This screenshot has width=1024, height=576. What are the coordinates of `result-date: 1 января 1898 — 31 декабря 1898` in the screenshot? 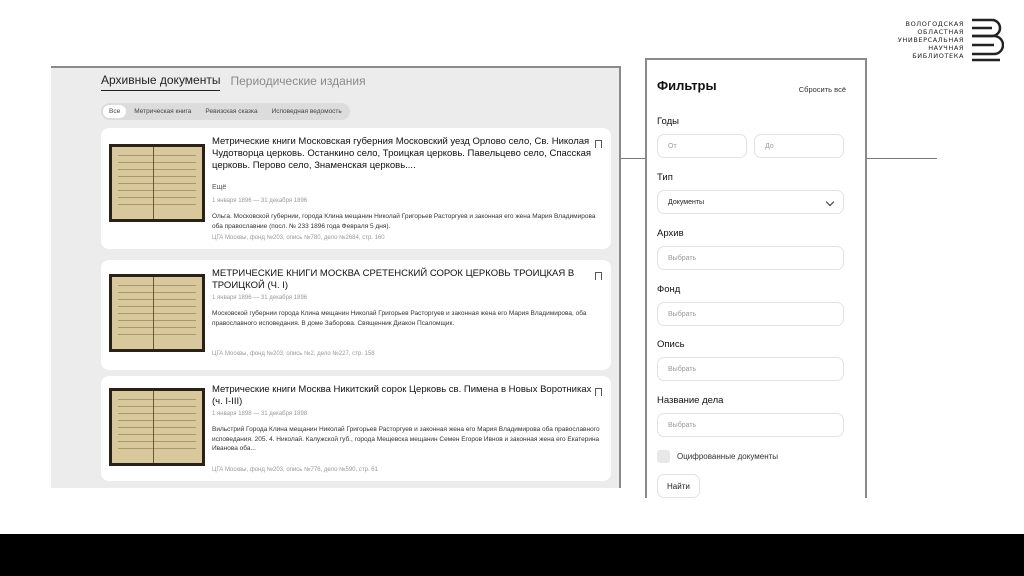 It's located at (260, 414).